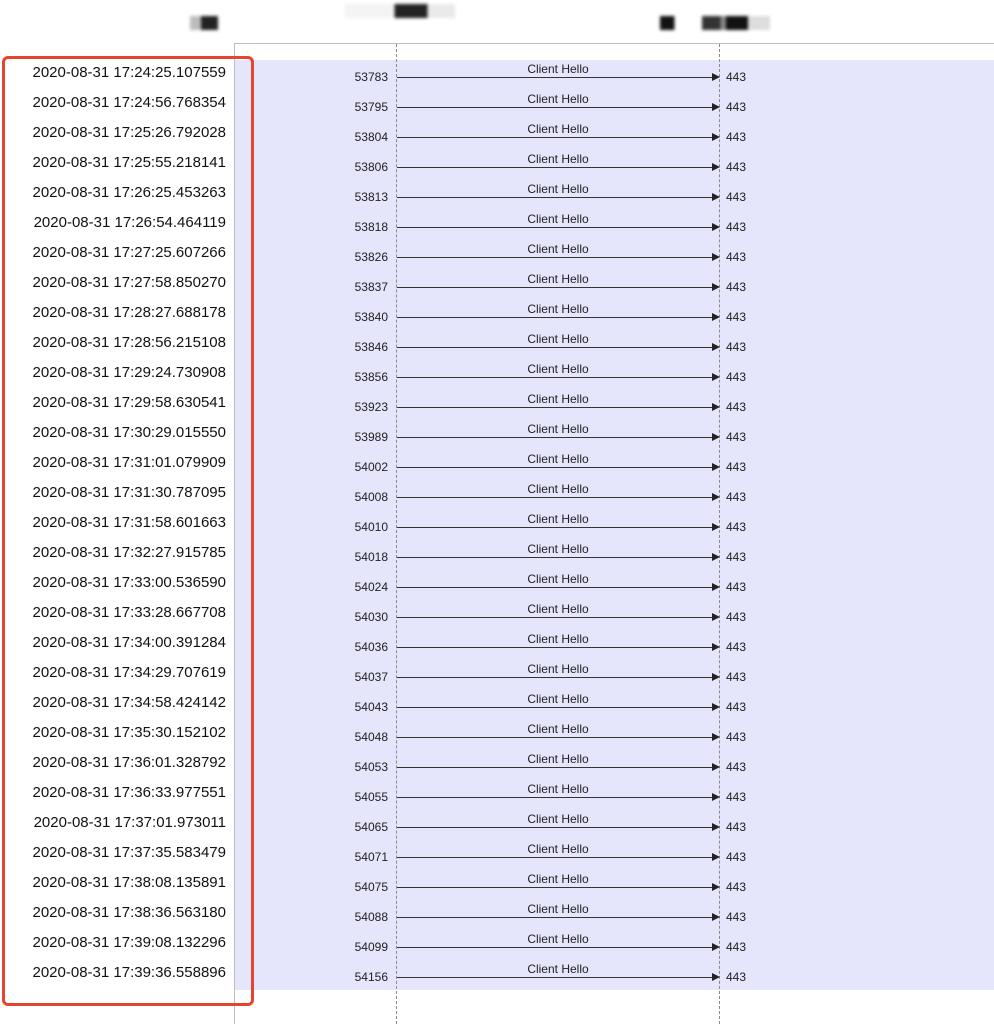 The height and width of the screenshot is (1024, 994). I want to click on flow-row: 53783 Client Hello 443, so click(614, 75).